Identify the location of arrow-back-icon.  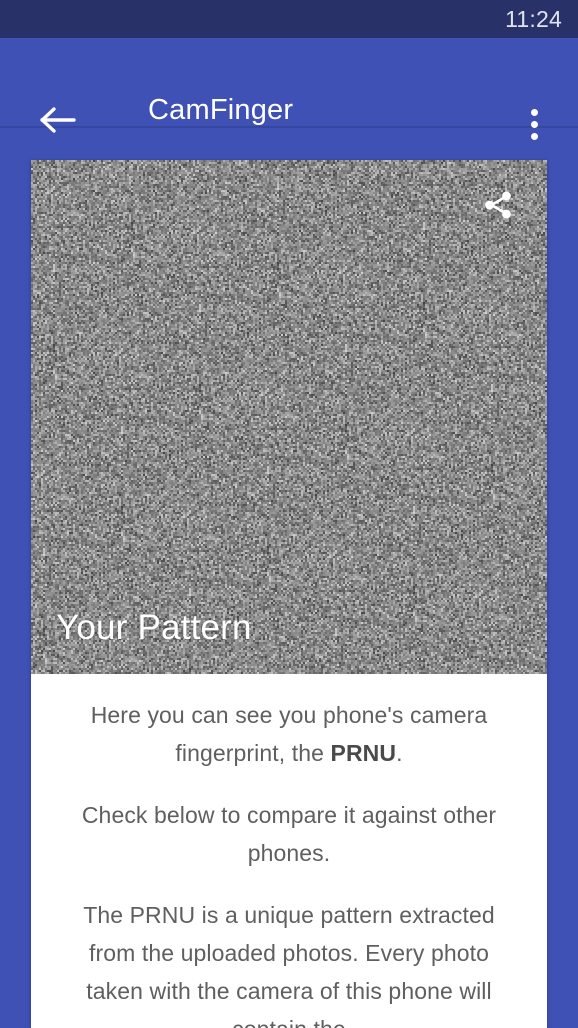
(58, 120).